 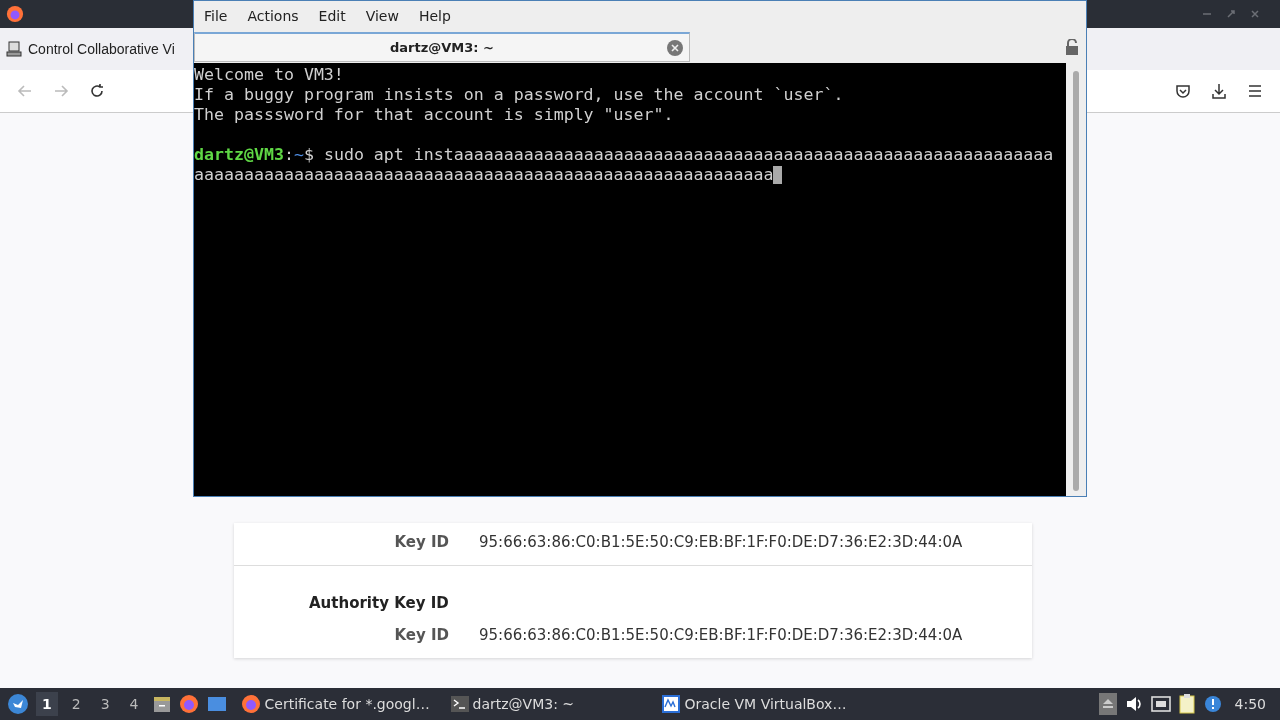 What do you see at coordinates (134, 704) in the screenshot?
I see `workspace-button: 4` at bounding box center [134, 704].